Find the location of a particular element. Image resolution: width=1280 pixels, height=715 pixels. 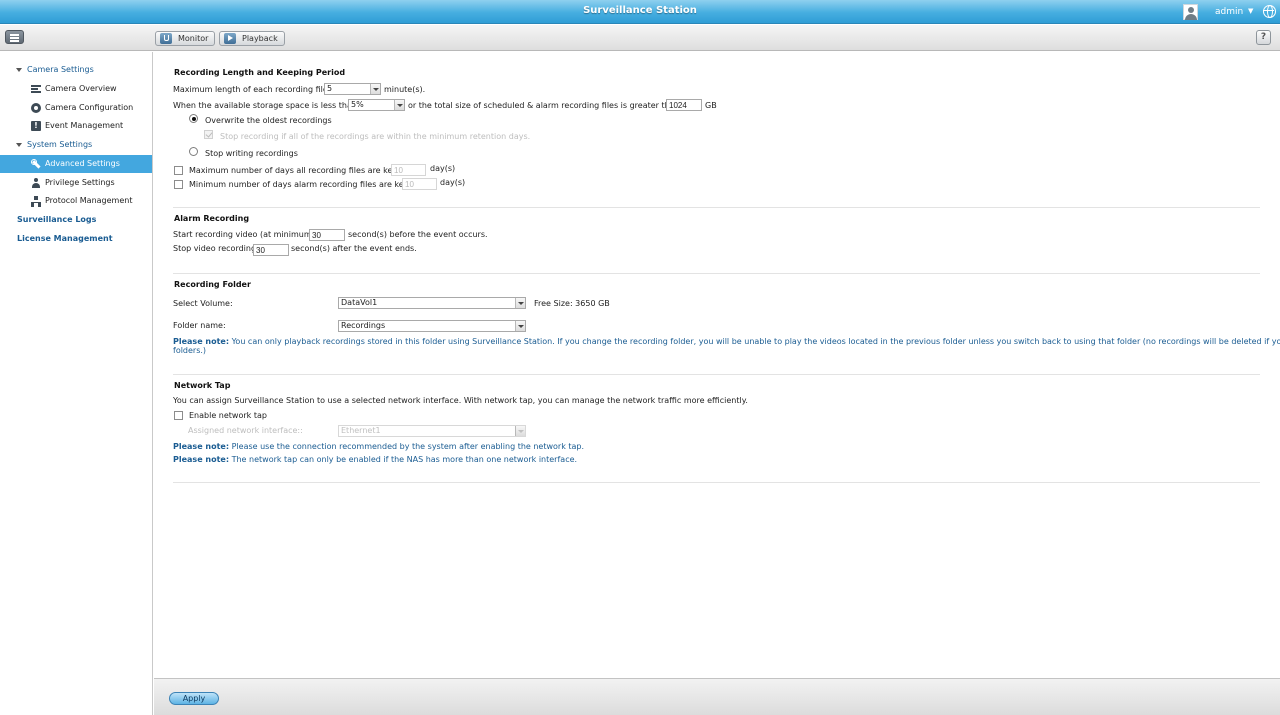

sidebar-item-privilege-settings: Privilege Settings is located at coordinates (76, 183).